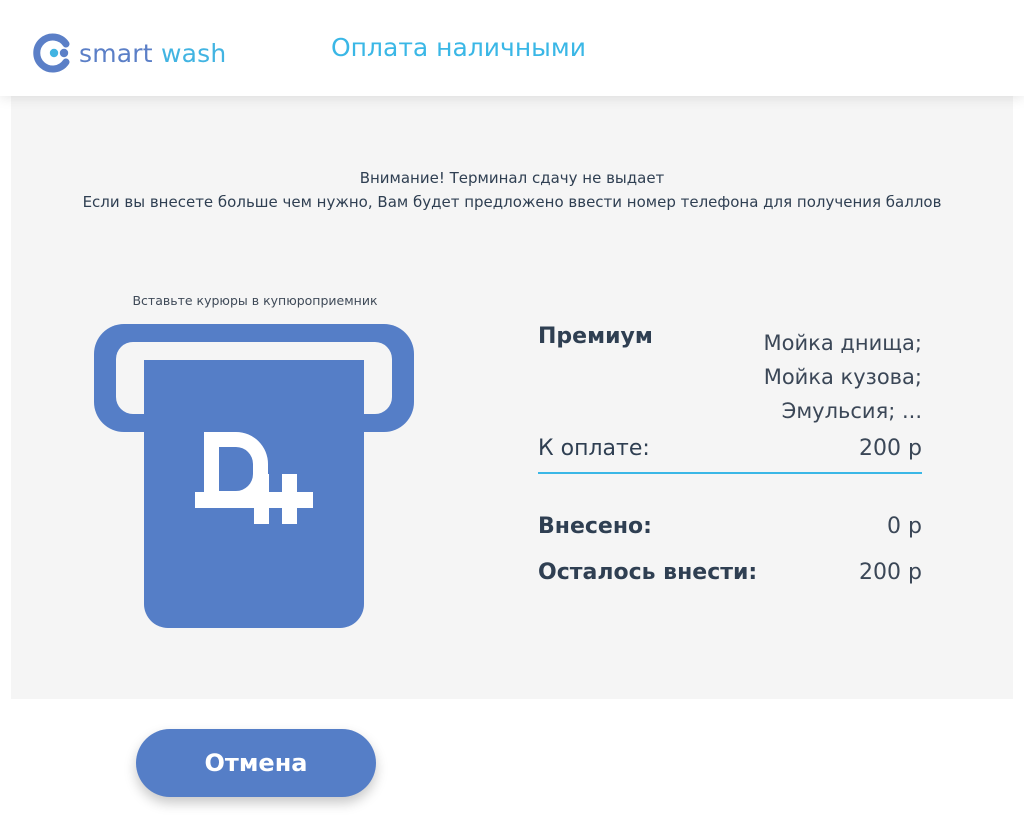 This screenshot has width=1024, height=819. Describe the element at coordinates (459, 47) in the screenshot. I see `page-title: Оплата наличными` at that location.